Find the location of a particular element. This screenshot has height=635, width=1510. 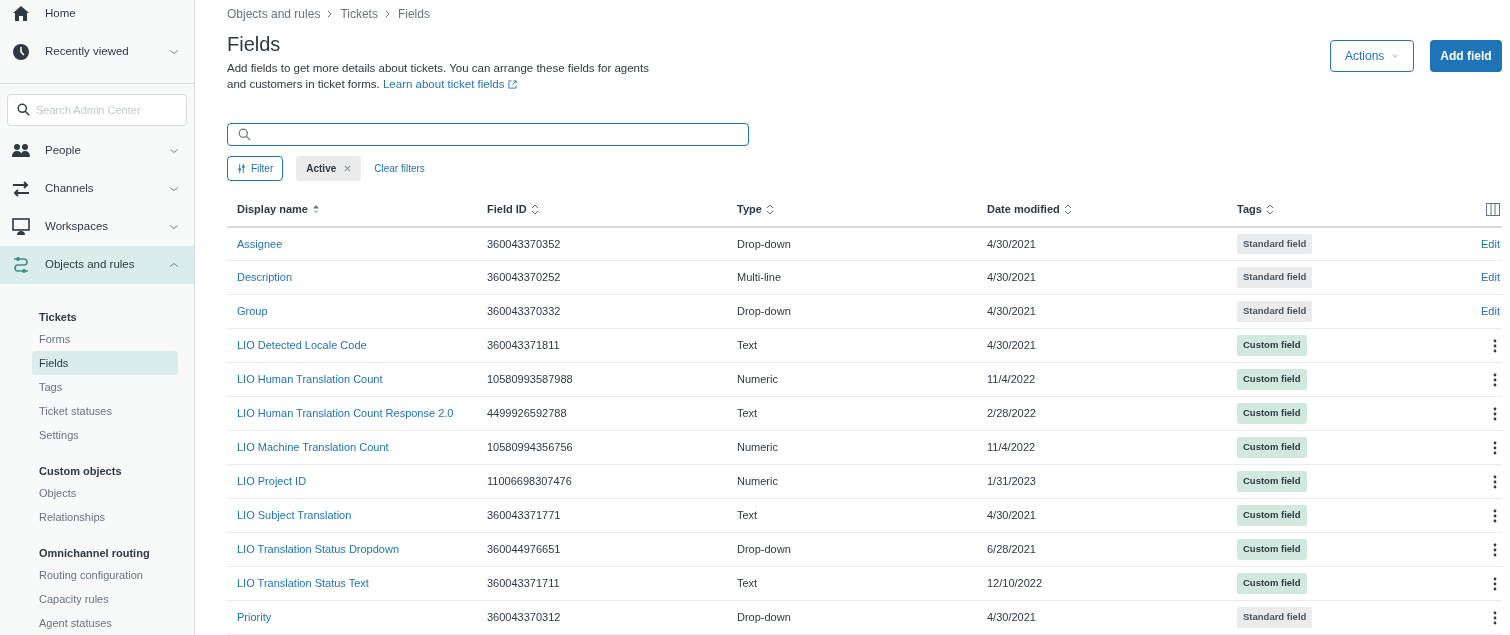

table-cell: 2/28/2022 is located at coordinates (1011, 413).